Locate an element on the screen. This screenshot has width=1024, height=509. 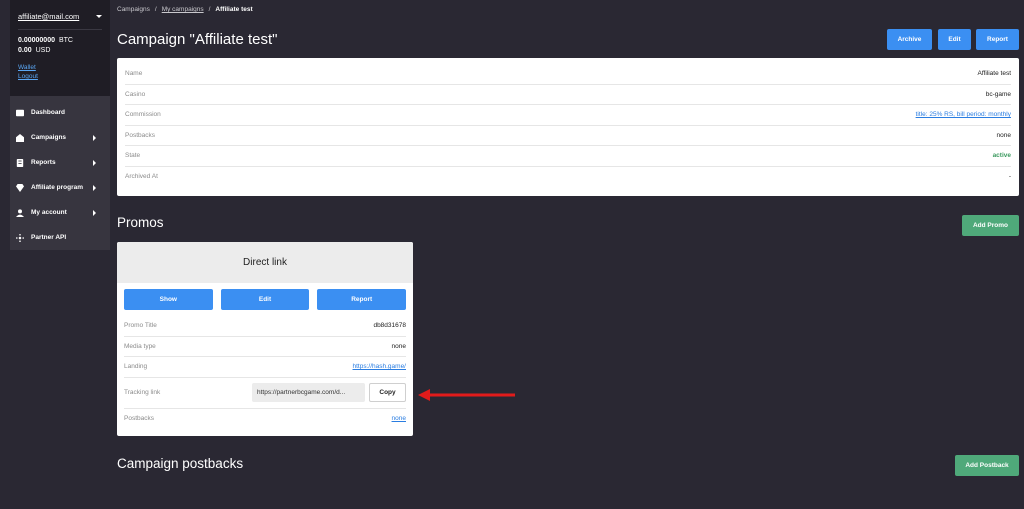
detail-label: Name is located at coordinates (134, 74).